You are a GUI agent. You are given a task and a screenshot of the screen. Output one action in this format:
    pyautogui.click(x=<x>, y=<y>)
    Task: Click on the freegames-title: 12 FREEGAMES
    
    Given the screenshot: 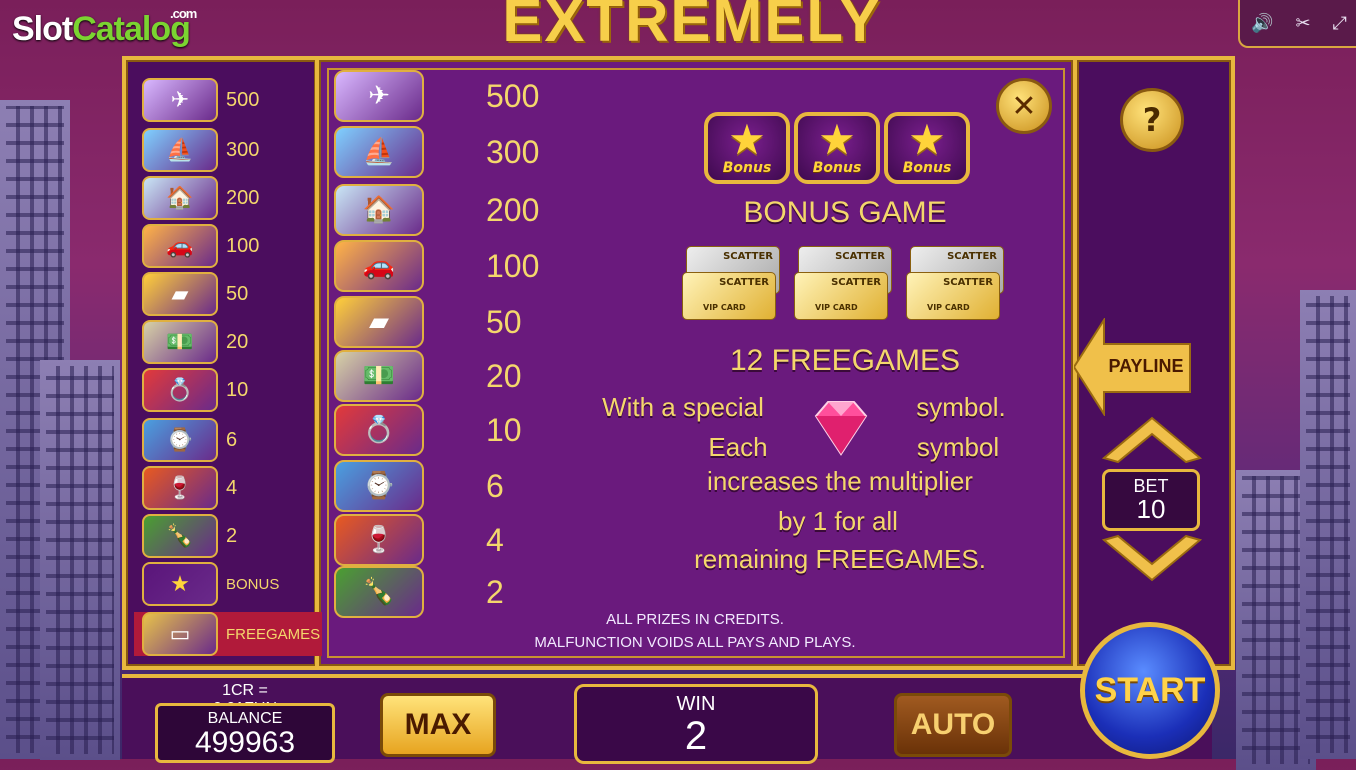 What is the action you would take?
    pyautogui.click(x=845, y=360)
    